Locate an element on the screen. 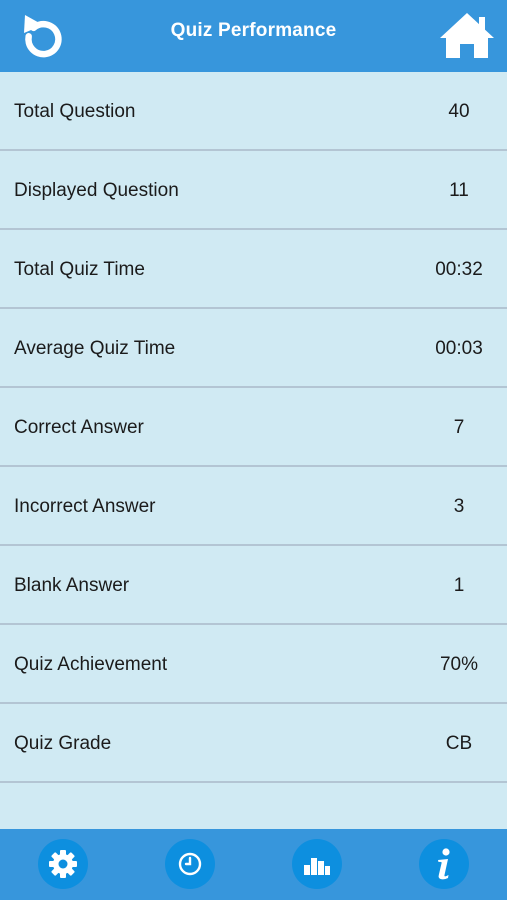 This screenshot has height=900, width=507. home-button is located at coordinates (467, 36).